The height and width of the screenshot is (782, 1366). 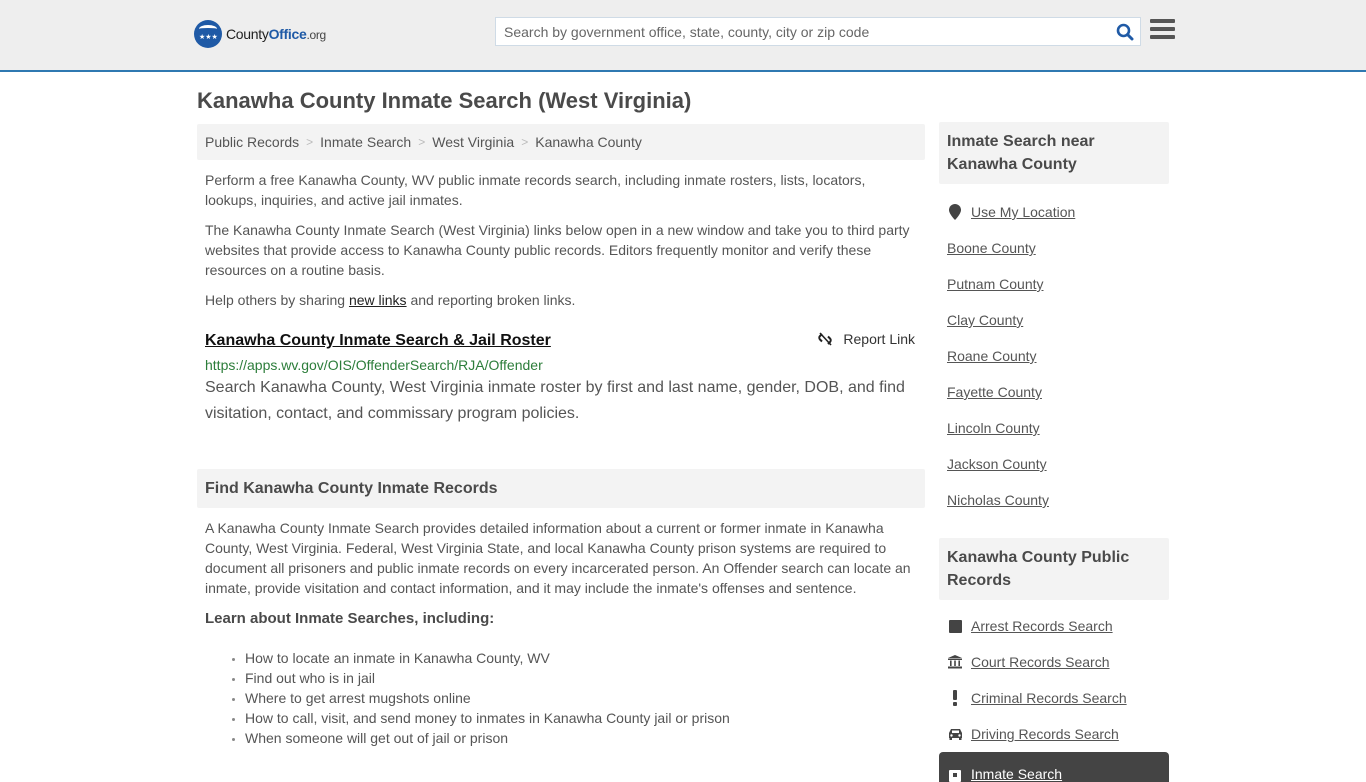 I want to click on public-records-heading: Kanawha County Public Records, so click(x=1054, y=569).